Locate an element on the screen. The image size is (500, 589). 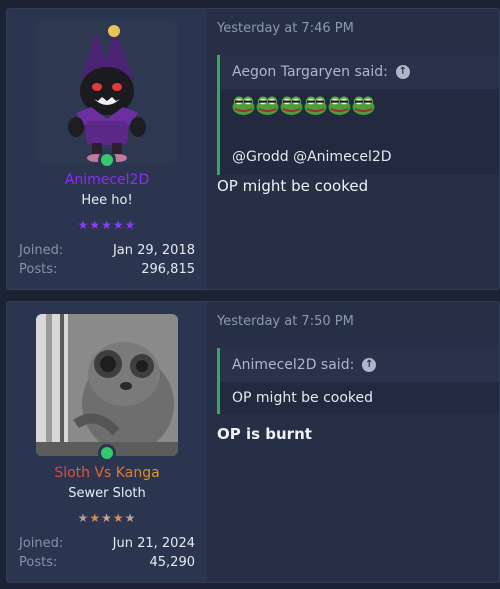
quote-body: @Grodd @Animecel2D is located at coordinates (359, 132).